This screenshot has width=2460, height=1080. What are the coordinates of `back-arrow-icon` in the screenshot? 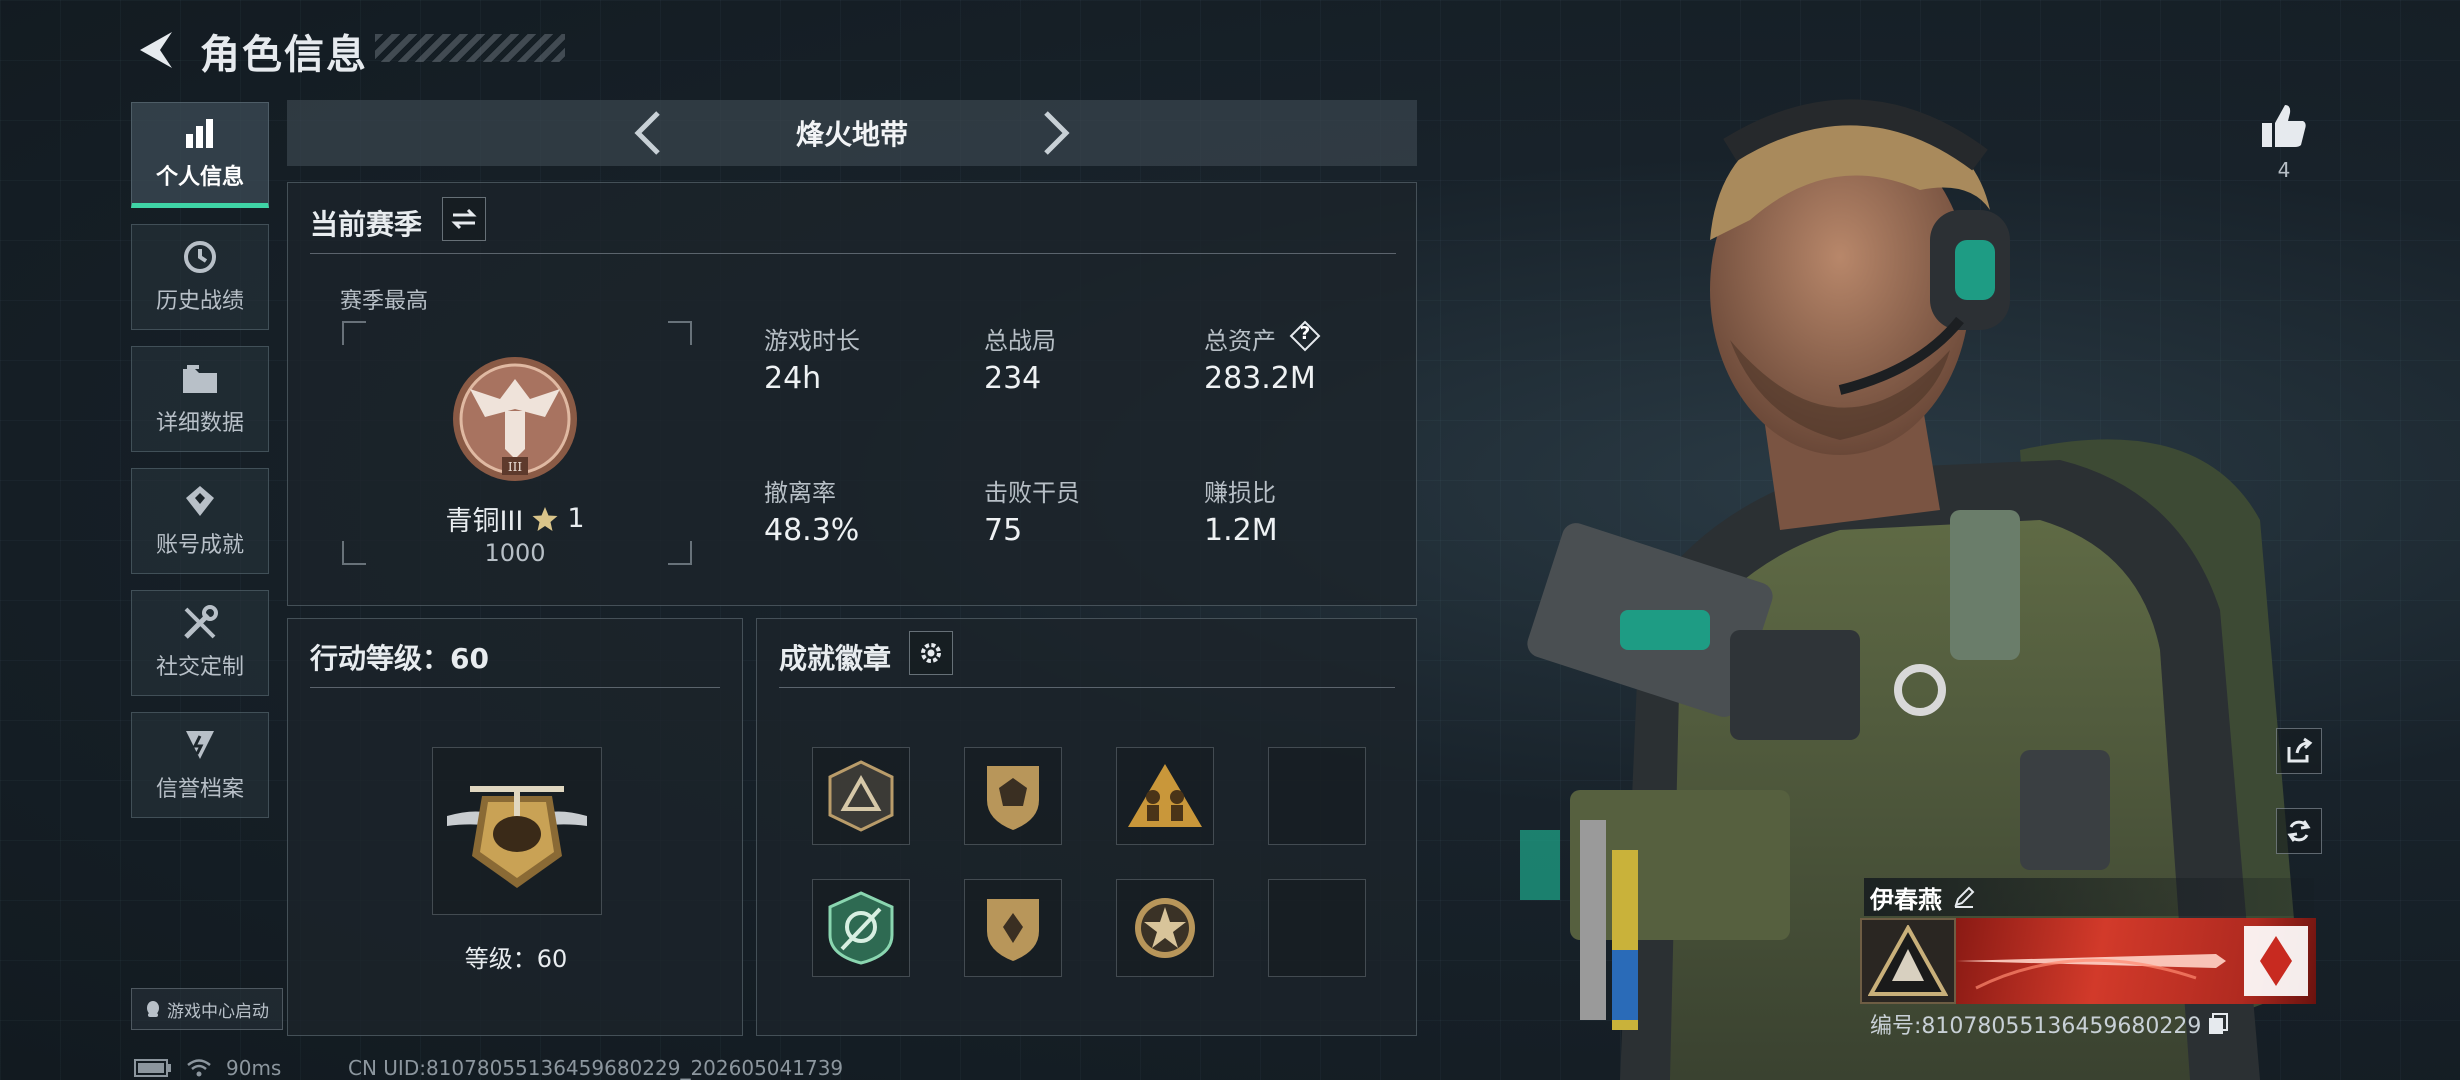 It's located at (156, 50).